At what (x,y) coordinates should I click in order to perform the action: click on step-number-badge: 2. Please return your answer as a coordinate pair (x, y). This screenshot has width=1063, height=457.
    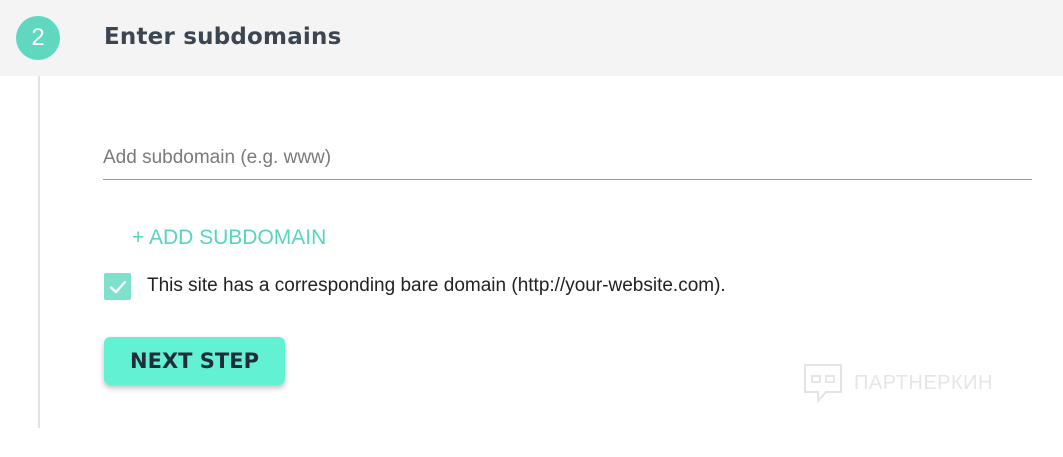
    Looking at the image, I should click on (38, 38).